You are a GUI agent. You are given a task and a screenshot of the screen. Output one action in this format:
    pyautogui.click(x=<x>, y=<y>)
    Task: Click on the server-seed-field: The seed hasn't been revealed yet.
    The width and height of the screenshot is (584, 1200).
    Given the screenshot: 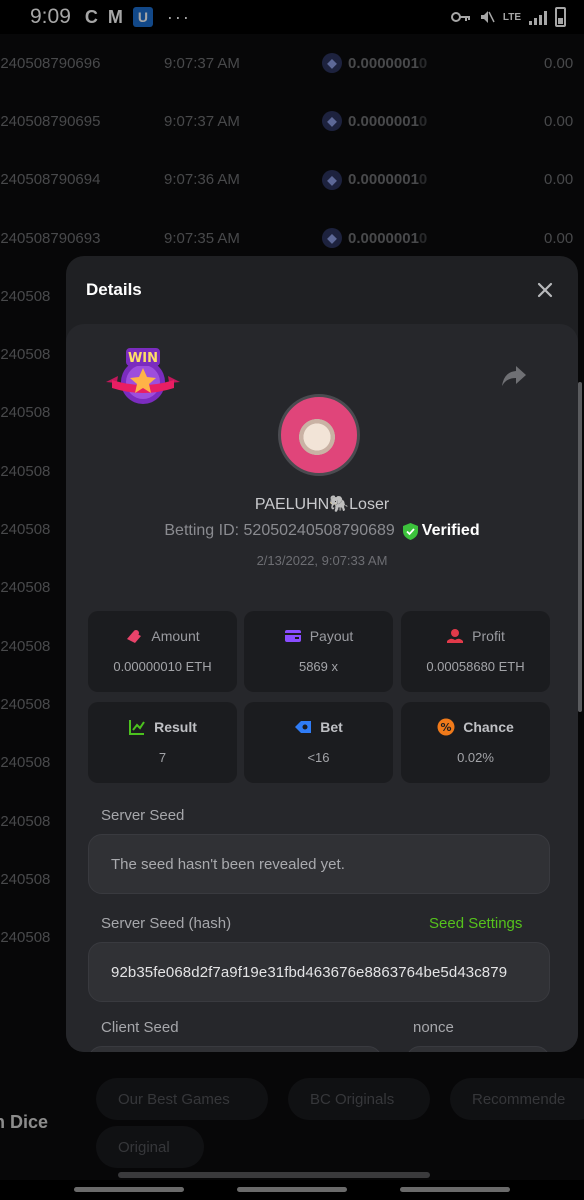 What is the action you would take?
    pyautogui.click(x=319, y=864)
    